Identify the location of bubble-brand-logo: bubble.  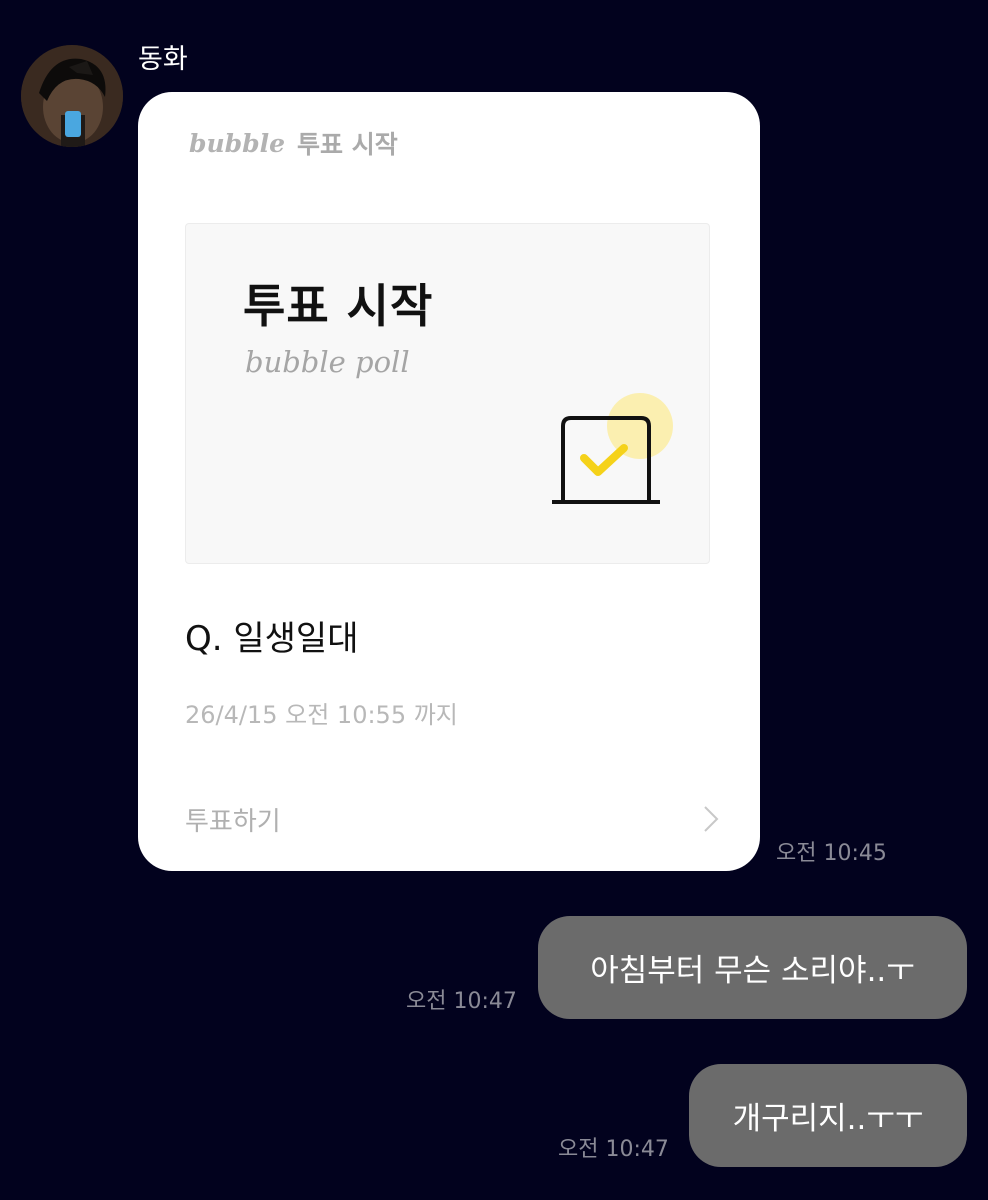
(237, 143).